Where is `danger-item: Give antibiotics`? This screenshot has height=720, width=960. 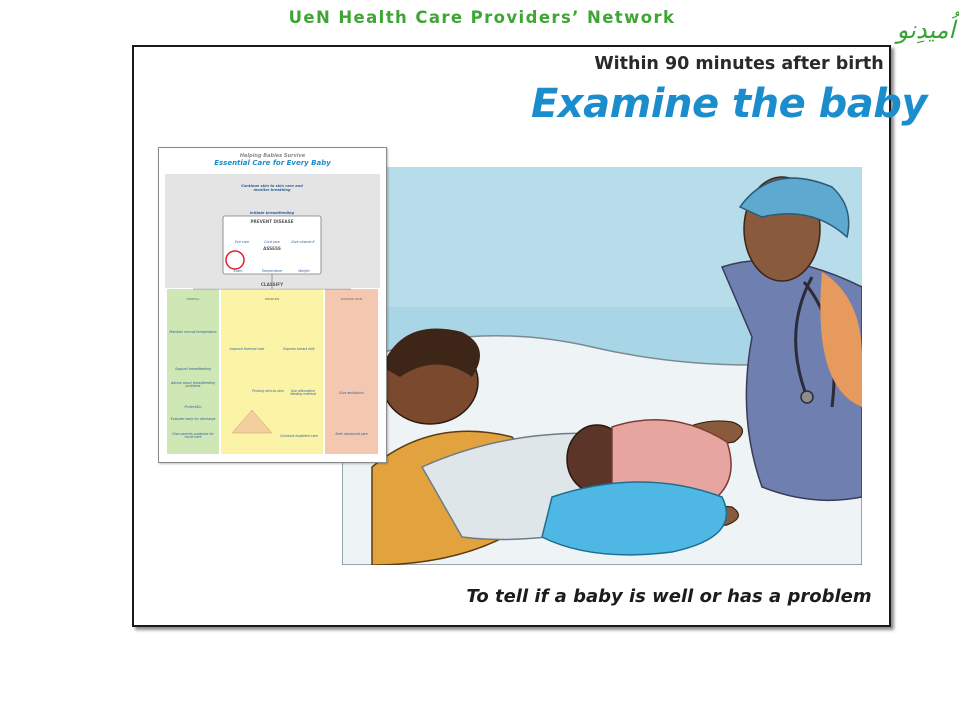 danger-item: Give antibiotics is located at coordinates (351, 393).